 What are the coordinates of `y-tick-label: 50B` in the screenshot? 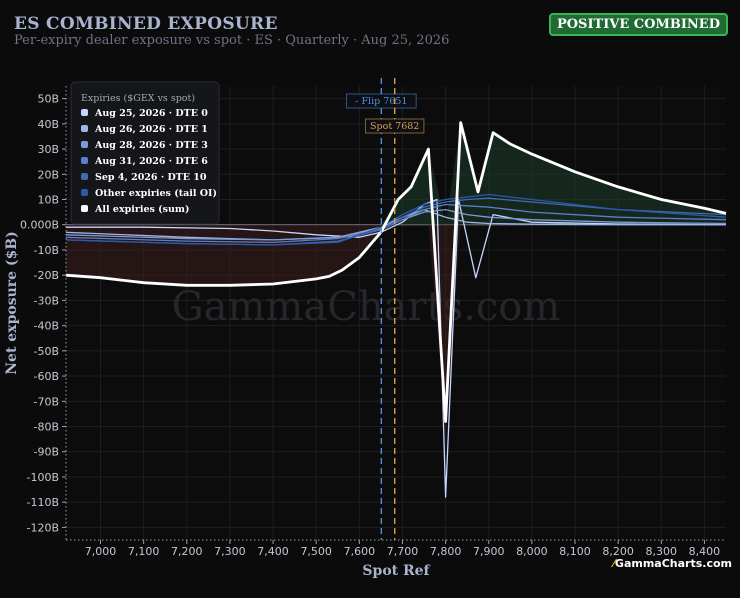 It's located at (48, 99).